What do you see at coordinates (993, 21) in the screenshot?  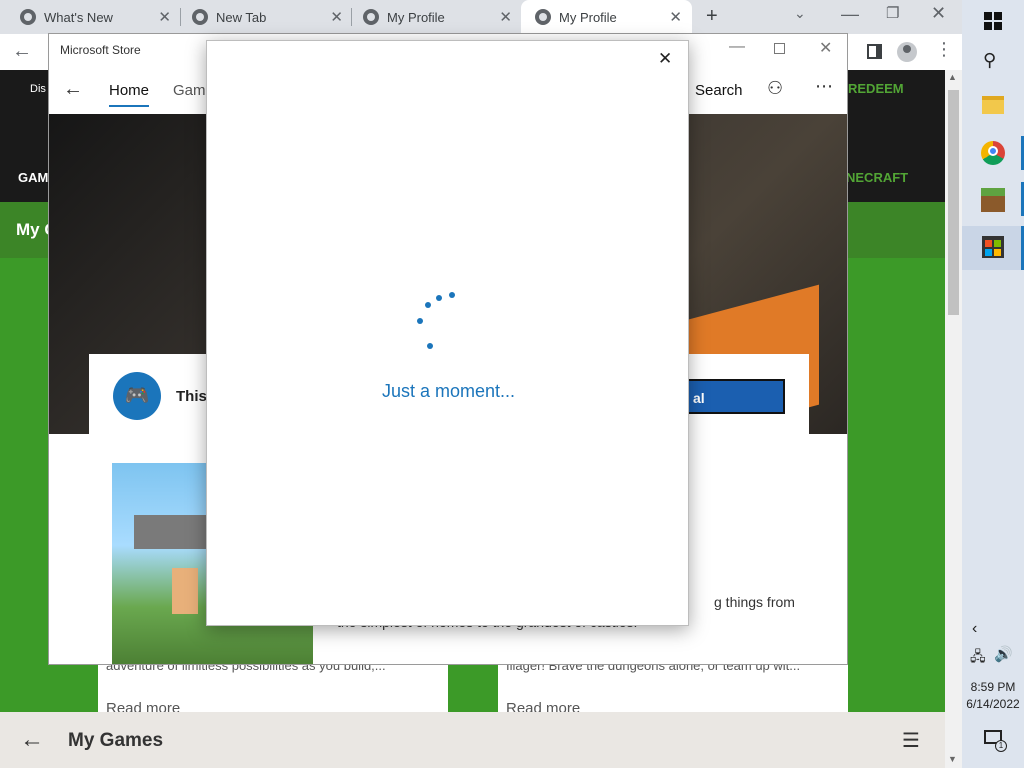 I see `windows-start-icon` at bounding box center [993, 21].